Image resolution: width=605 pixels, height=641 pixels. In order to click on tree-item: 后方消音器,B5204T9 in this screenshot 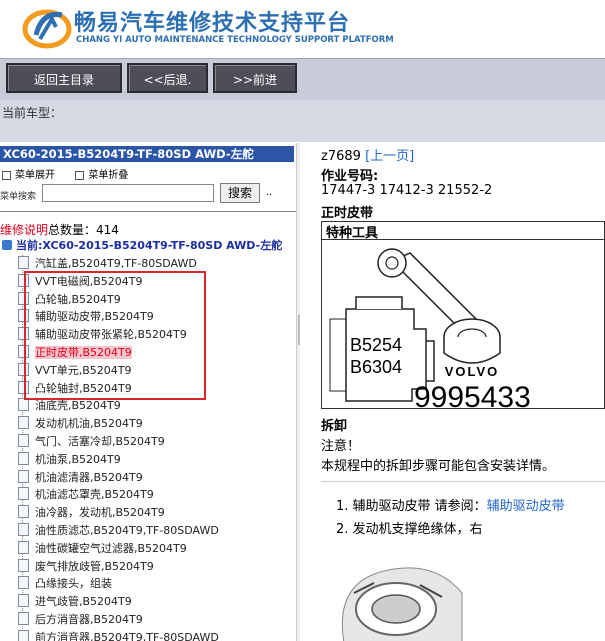, I will do `click(80, 619)`.